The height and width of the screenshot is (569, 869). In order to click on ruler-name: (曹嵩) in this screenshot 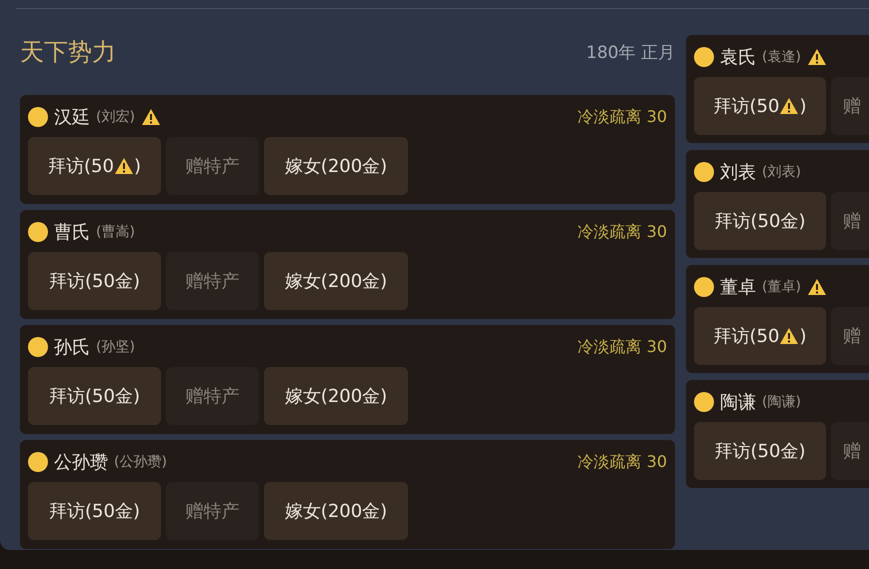, I will do `click(115, 232)`.